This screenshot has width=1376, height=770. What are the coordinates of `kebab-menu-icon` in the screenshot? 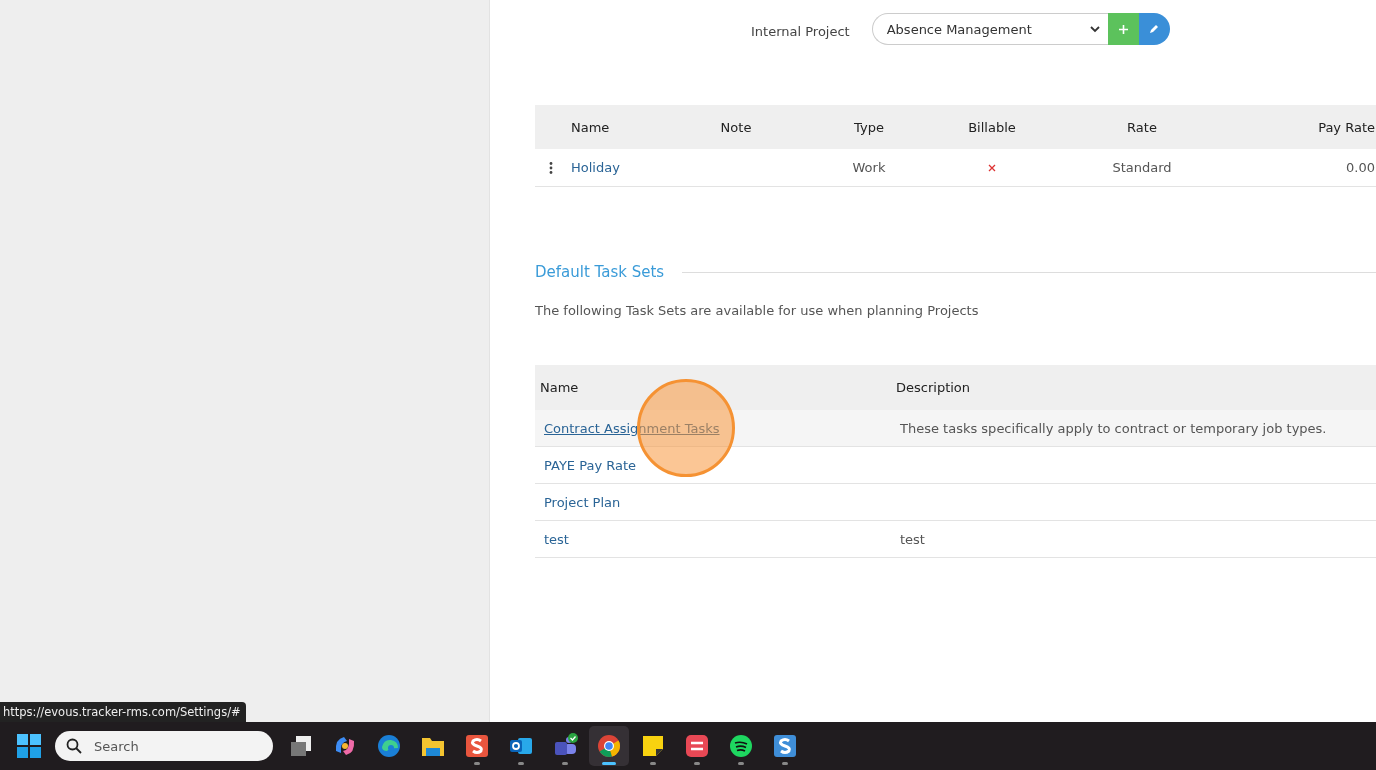 It's located at (551, 167).